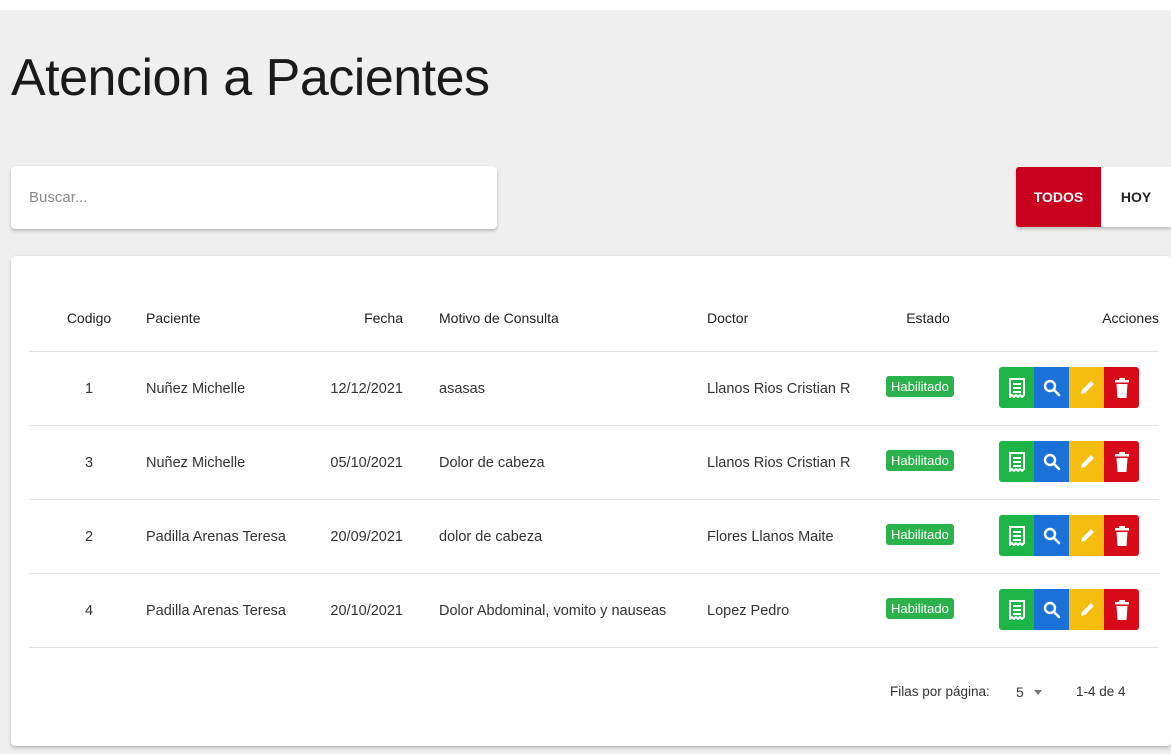  I want to click on rows-per-page-select: 5, so click(1029, 692).